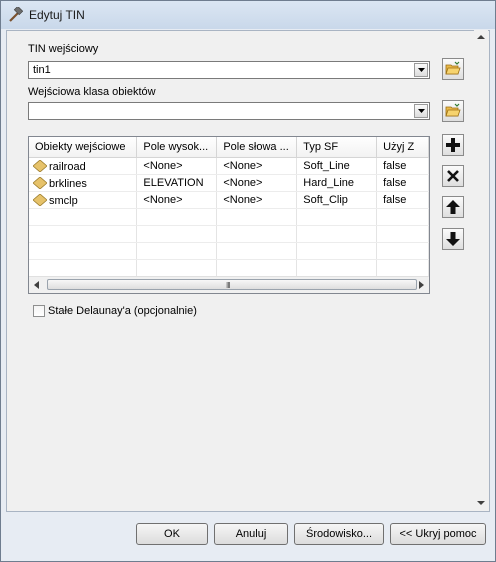  What do you see at coordinates (337, 147) in the screenshot?
I see `column-header: Typ SF` at bounding box center [337, 147].